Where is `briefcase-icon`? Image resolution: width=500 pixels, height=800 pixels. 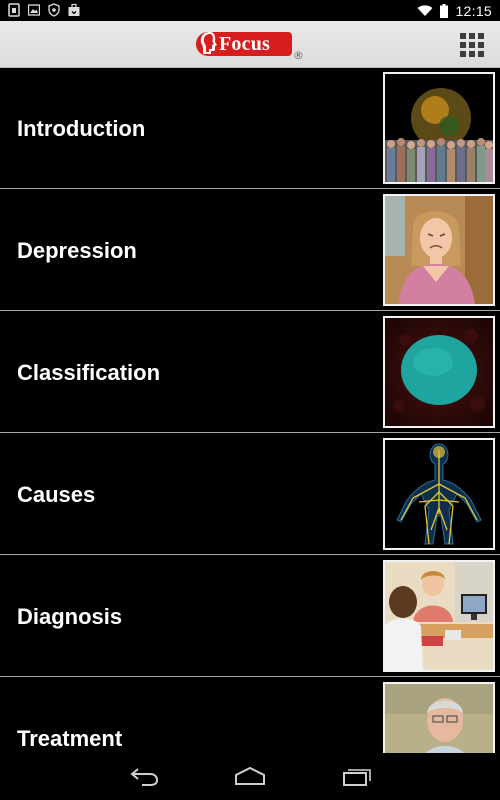 briefcase-icon is located at coordinates (74, 9).